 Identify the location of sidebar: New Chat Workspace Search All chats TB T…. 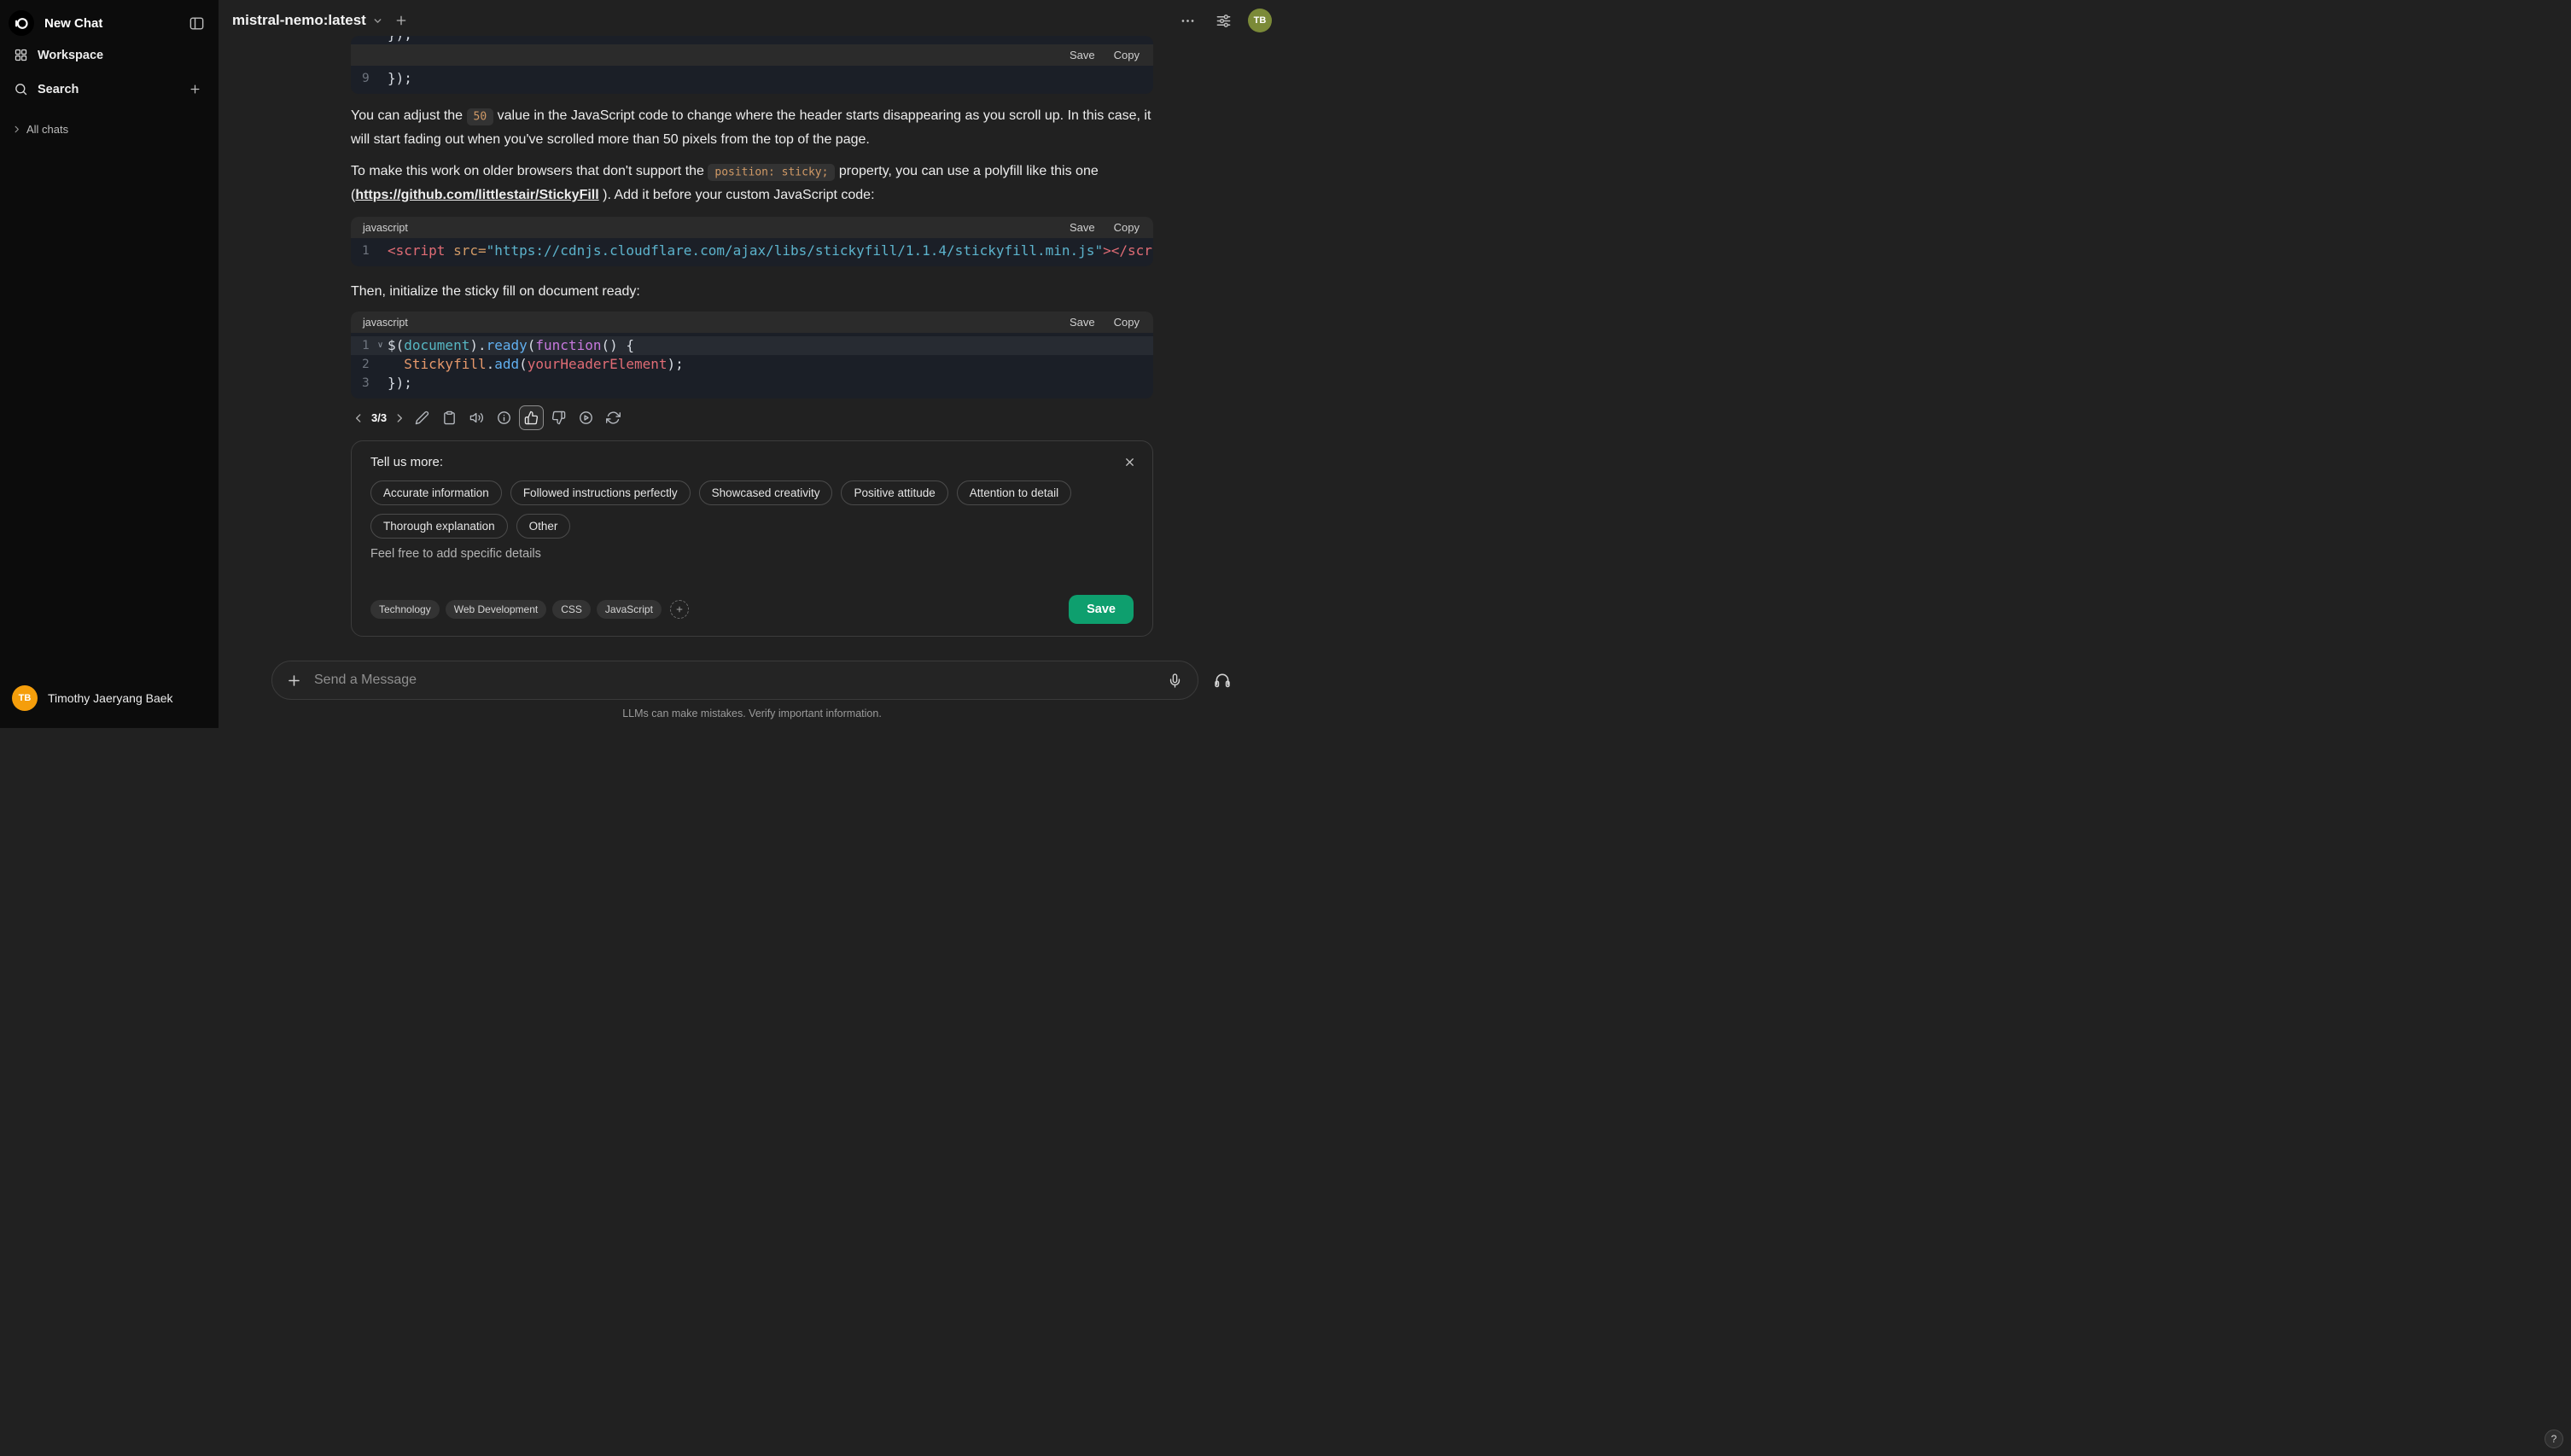
(110, 364).